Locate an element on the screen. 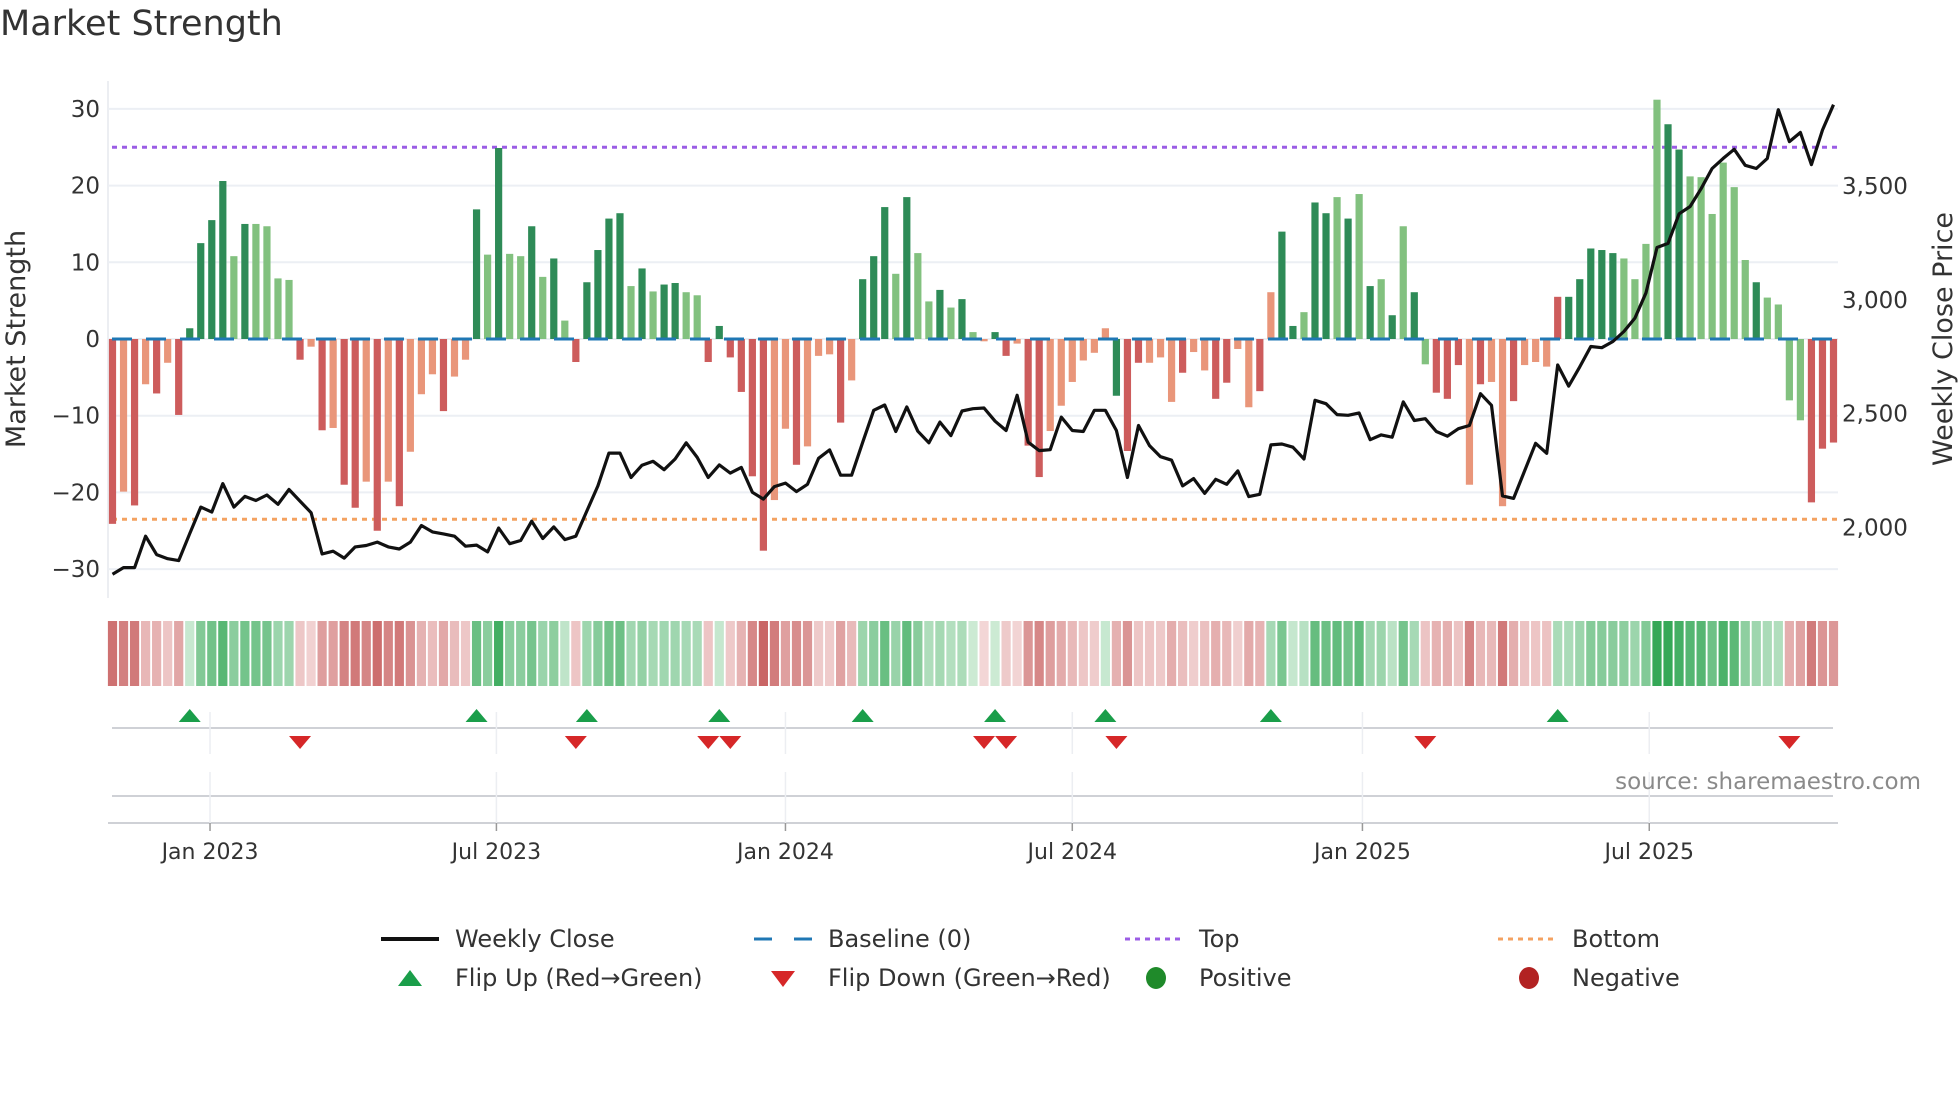 This screenshot has height=1102, width=1960. y2-tick-label: 3,500 is located at coordinates (1875, 187).